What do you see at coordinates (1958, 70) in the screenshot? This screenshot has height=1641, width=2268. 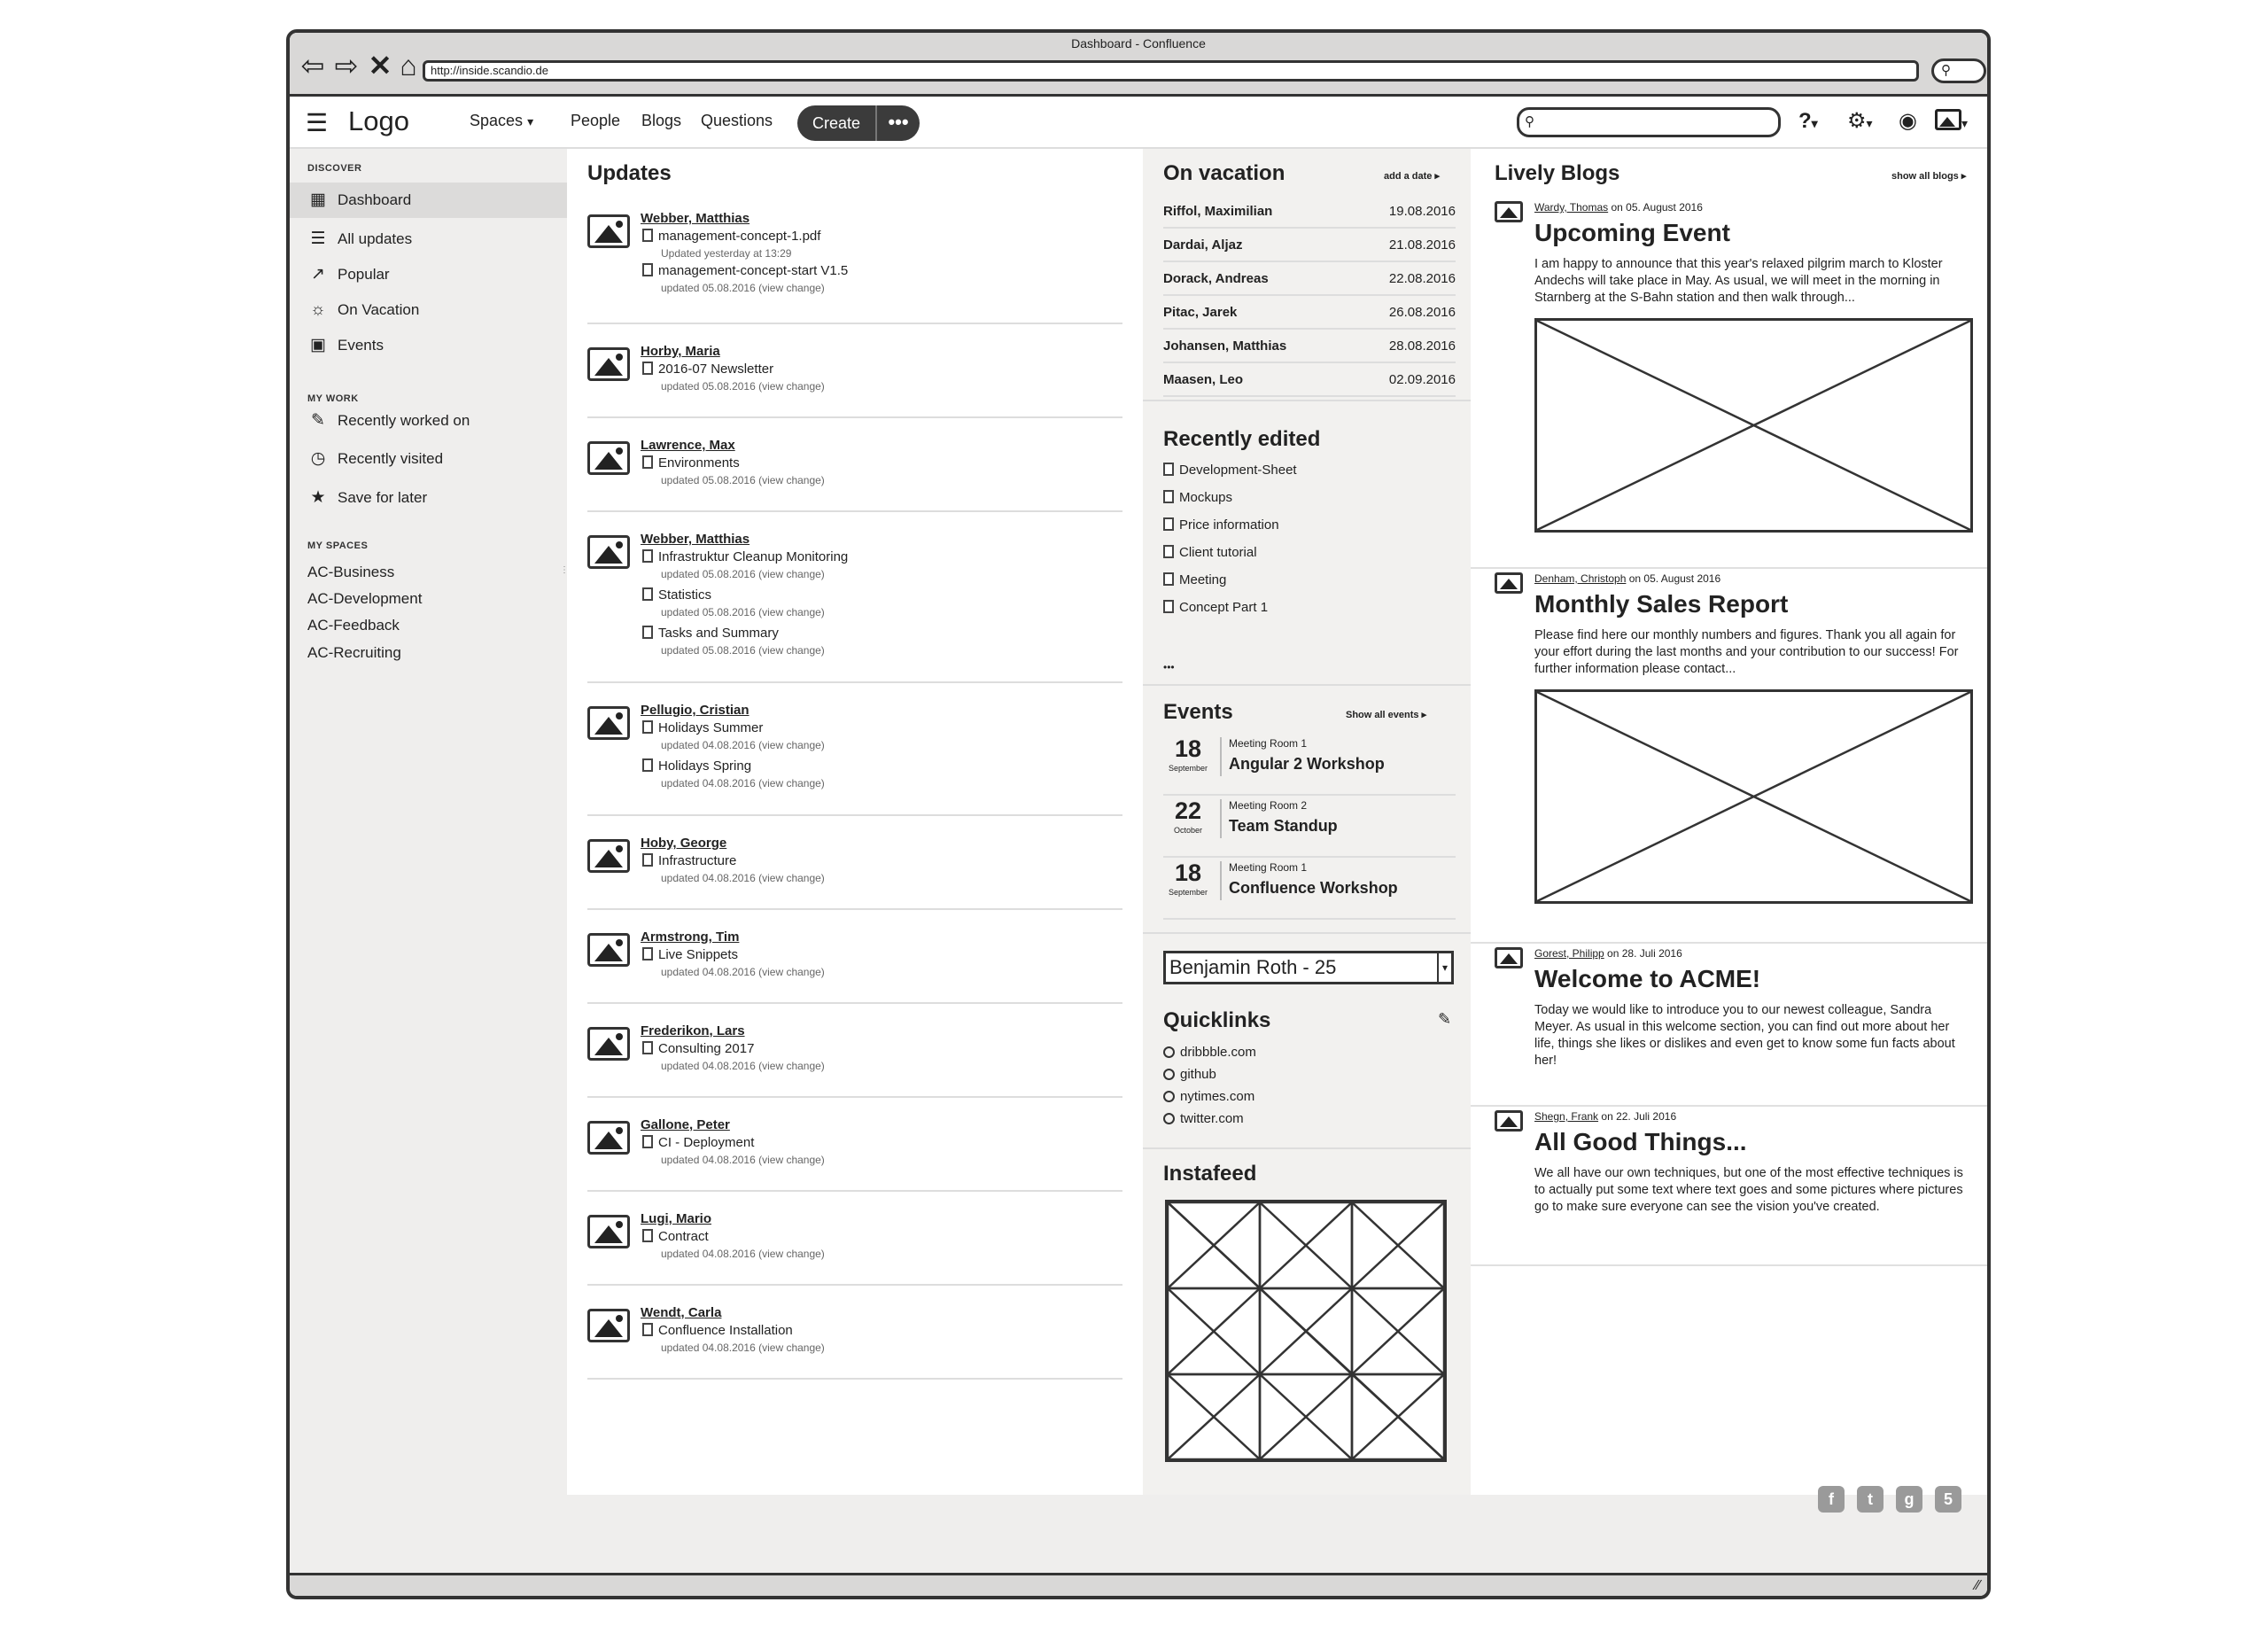 I see `browser-search-field: ⚲` at bounding box center [1958, 70].